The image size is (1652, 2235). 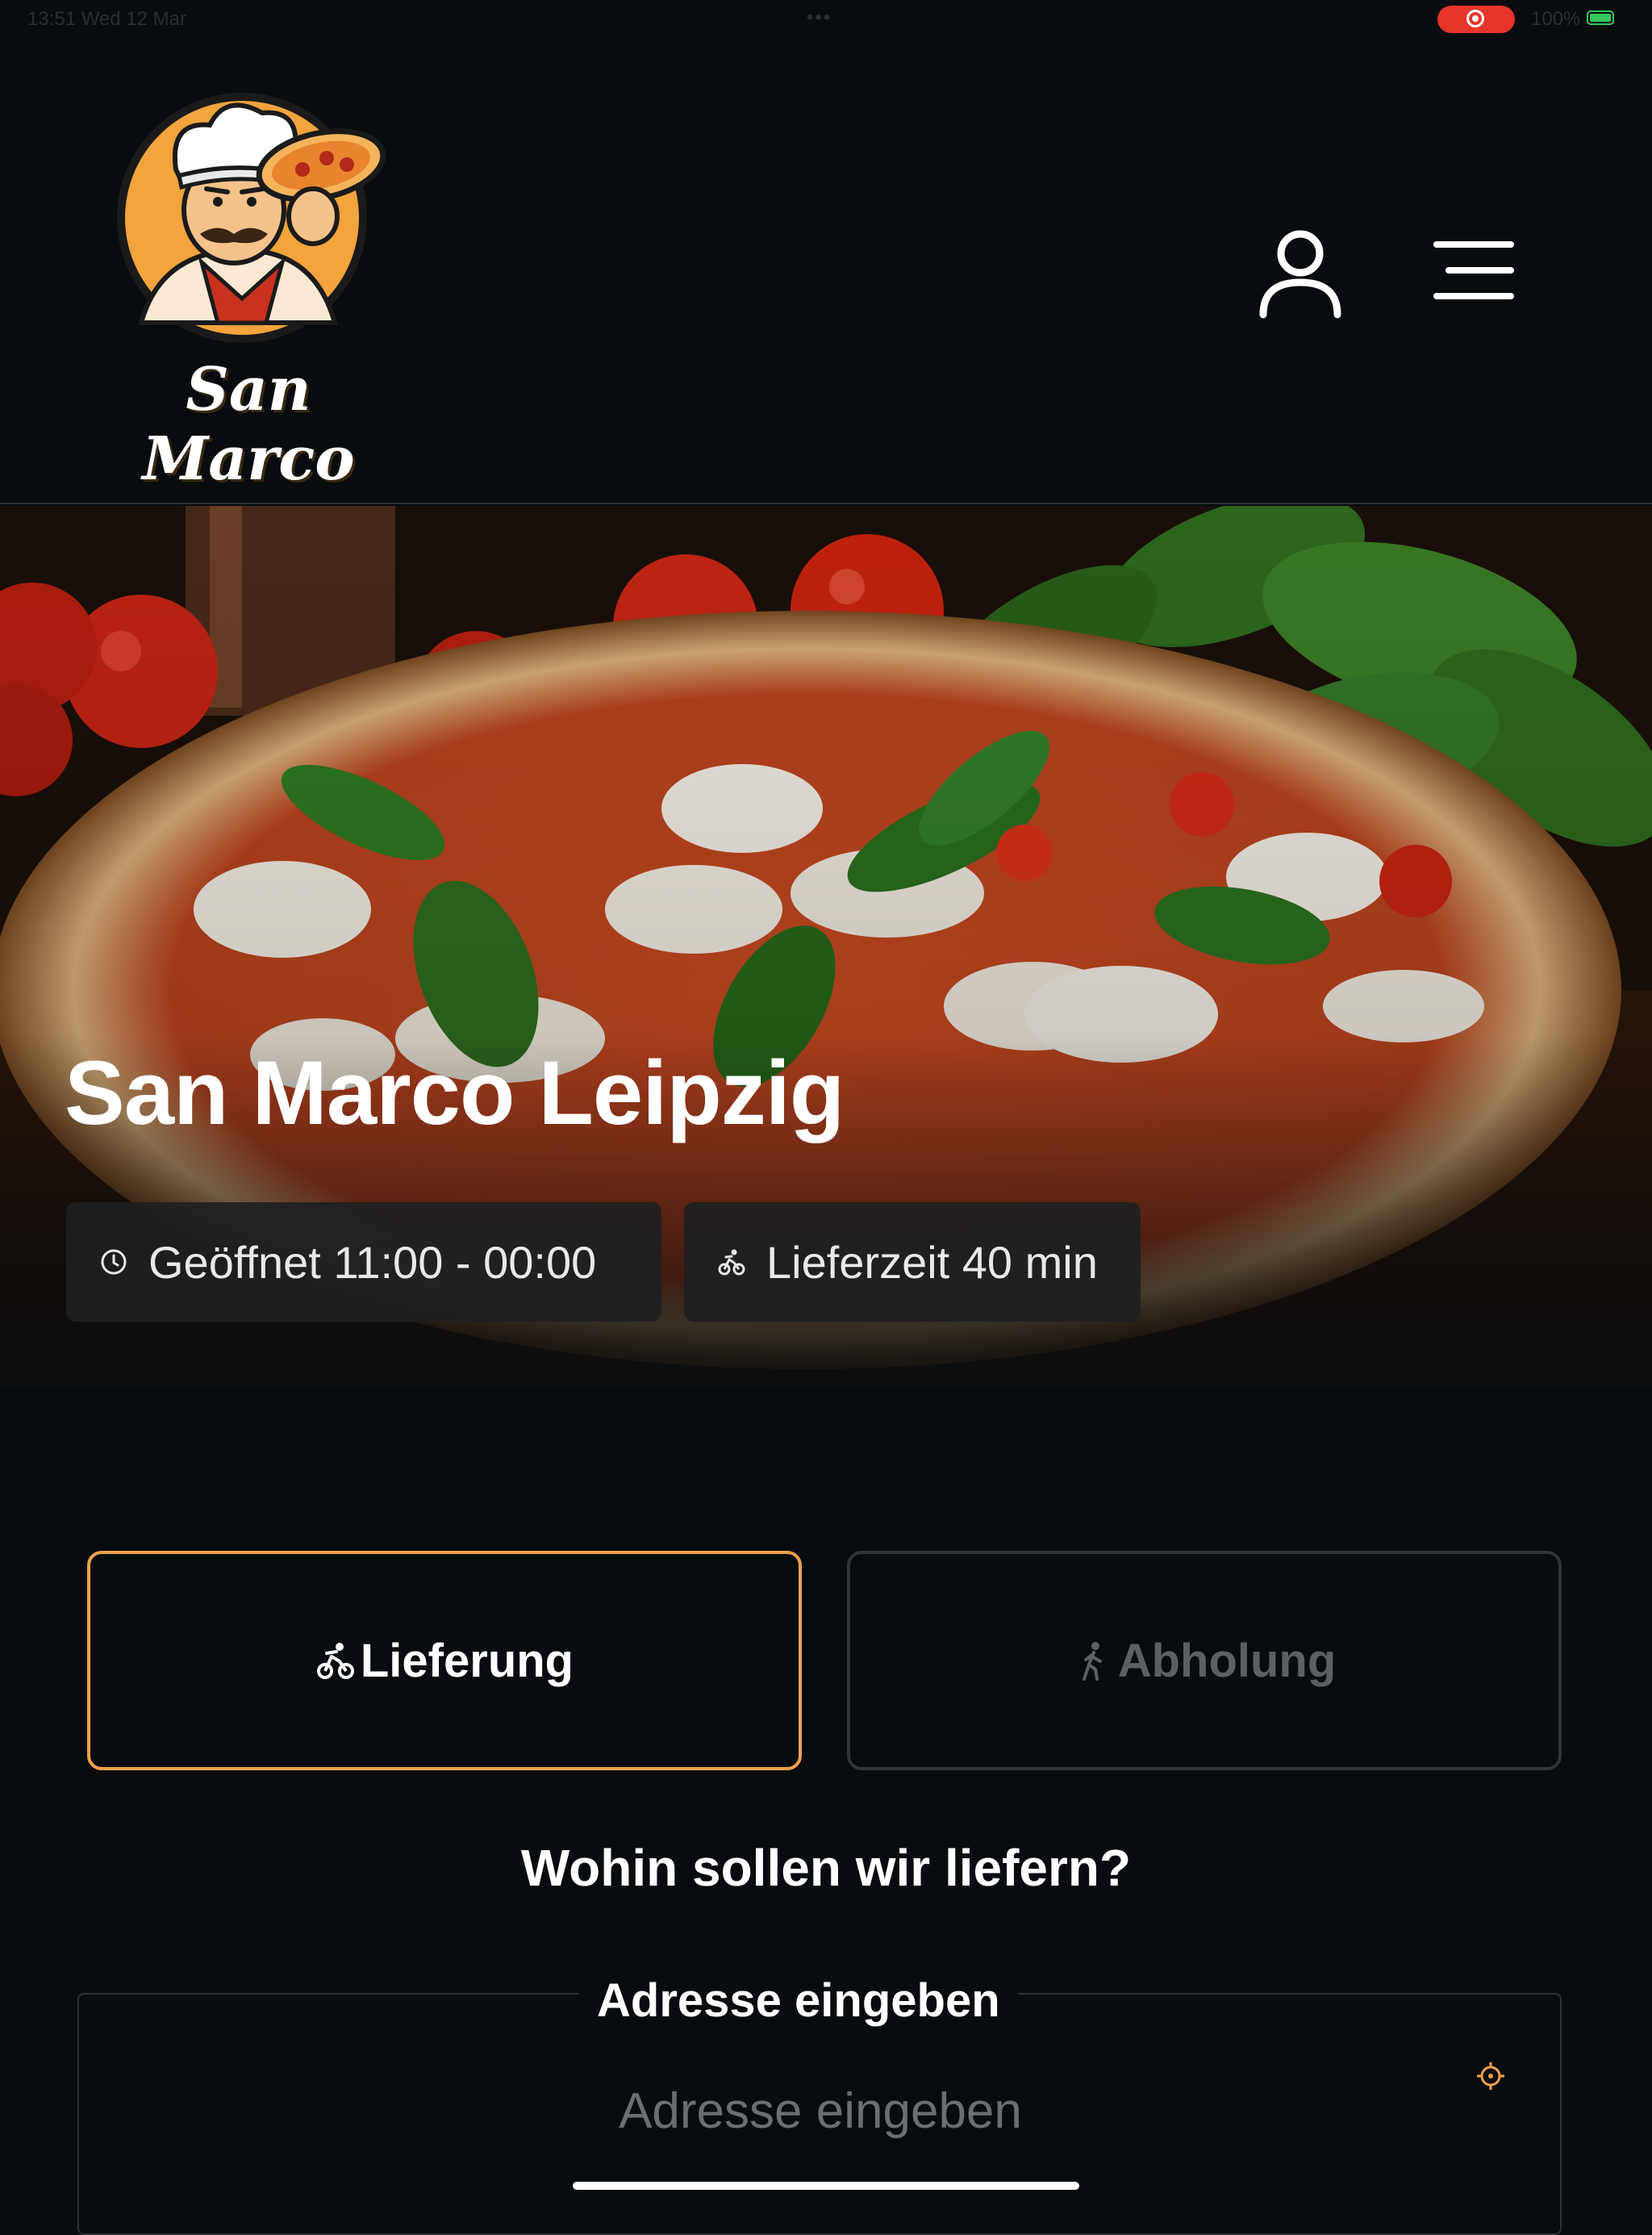 I want to click on delivery-time-badge: Lieferzeit 40 min, so click(x=912, y=1262).